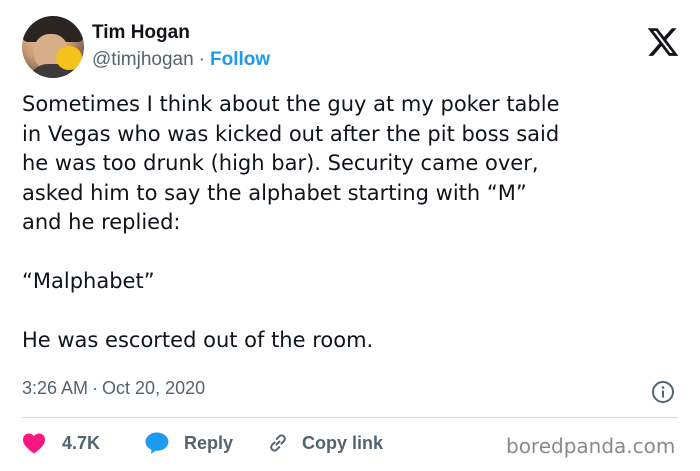 Image resolution: width=700 pixels, height=471 pixels. I want to click on link-icon, so click(278, 443).